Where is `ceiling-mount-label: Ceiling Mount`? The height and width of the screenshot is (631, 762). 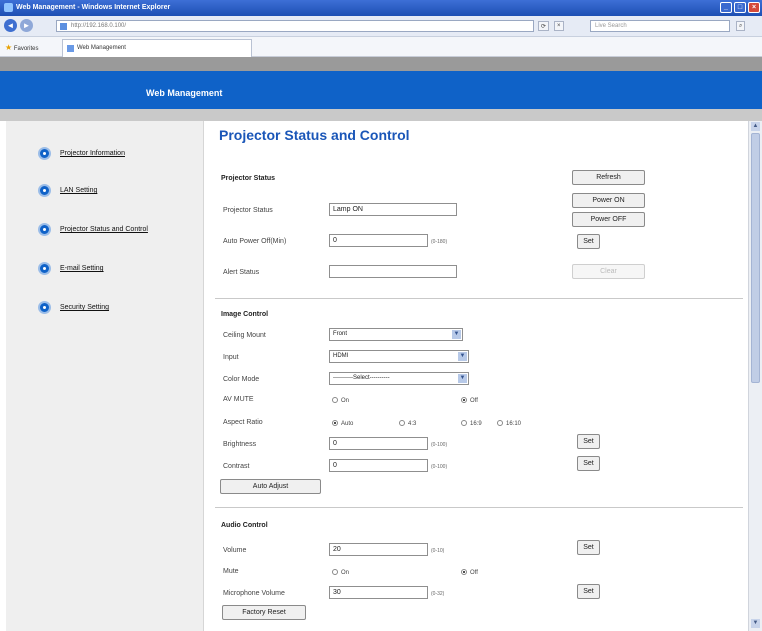 ceiling-mount-label: Ceiling Mount is located at coordinates (244, 335).